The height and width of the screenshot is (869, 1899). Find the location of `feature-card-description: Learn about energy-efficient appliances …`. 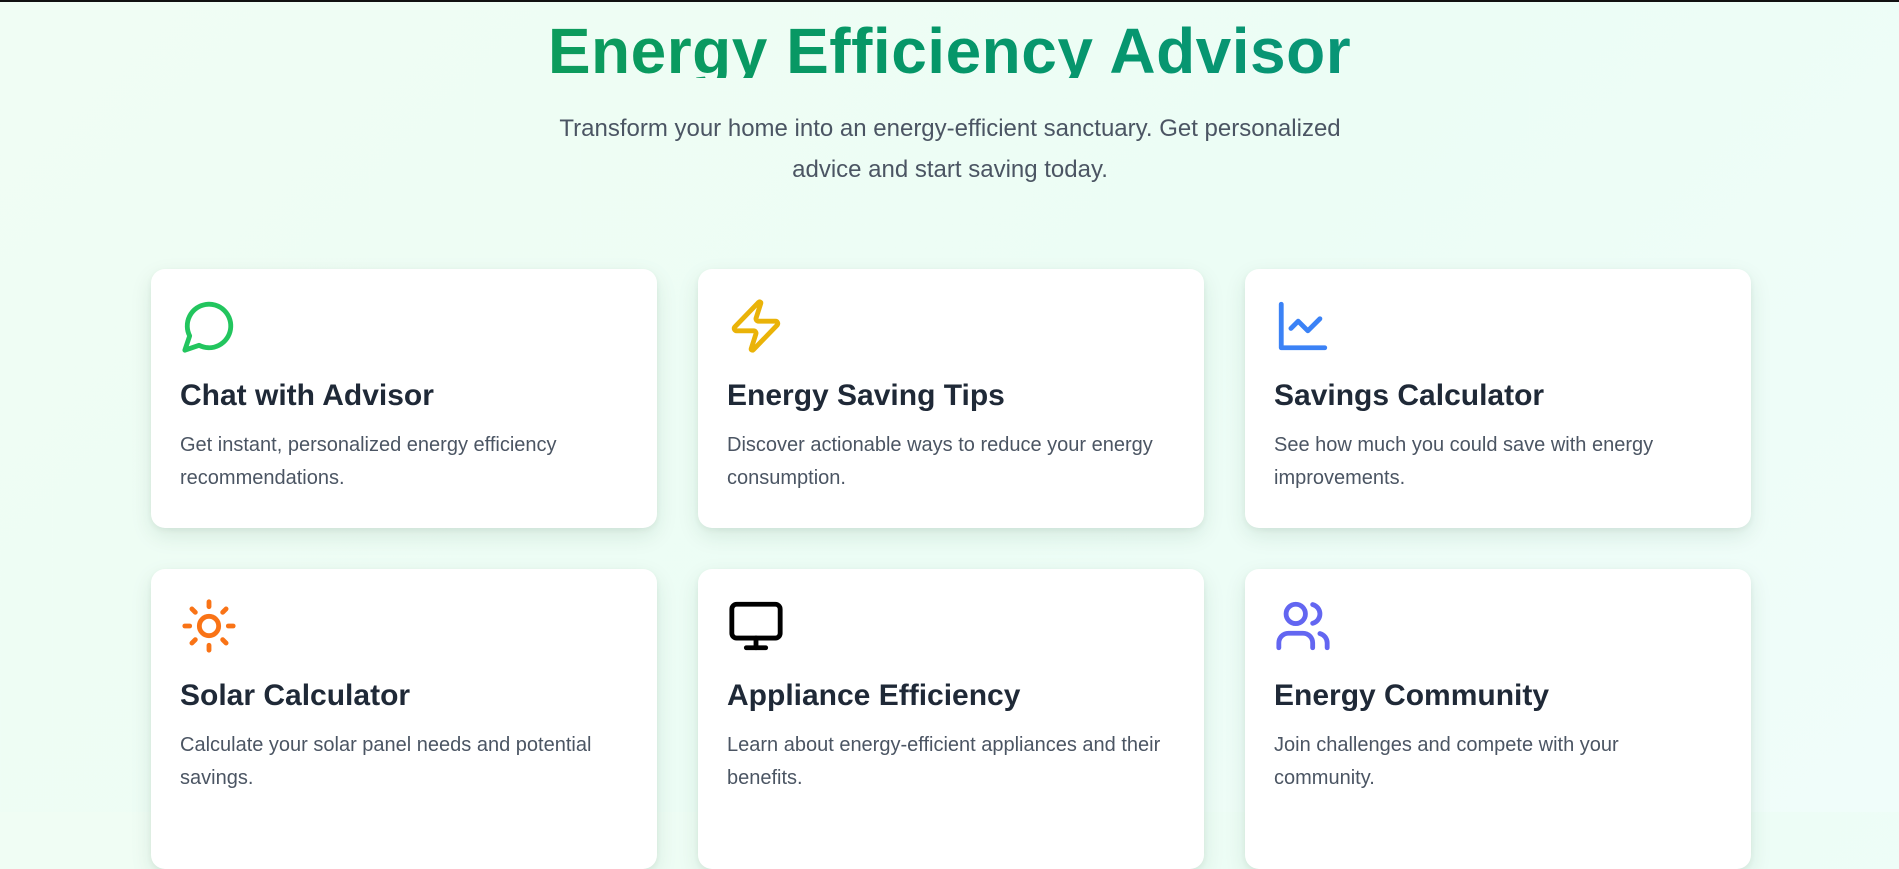

feature-card-description: Learn about energy-efficient appliances … is located at coordinates (944, 761).